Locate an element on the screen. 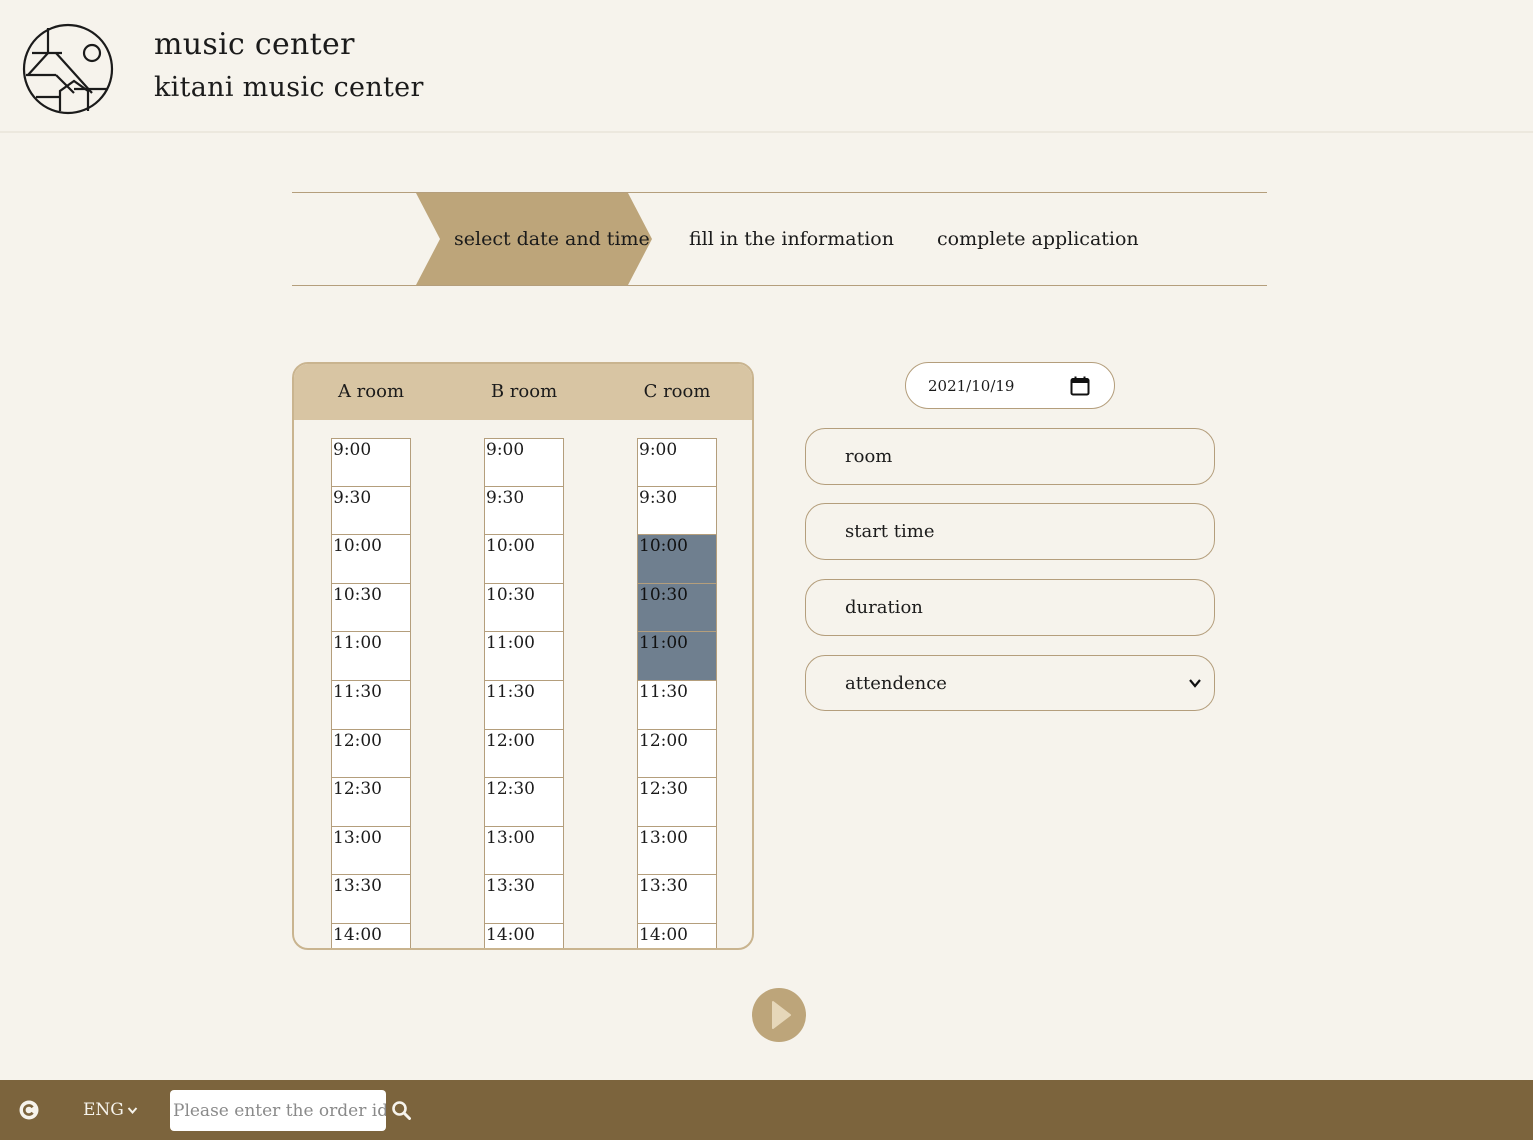 The image size is (1533, 1140). date-input: 2021/10/19 is located at coordinates (1010, 385).